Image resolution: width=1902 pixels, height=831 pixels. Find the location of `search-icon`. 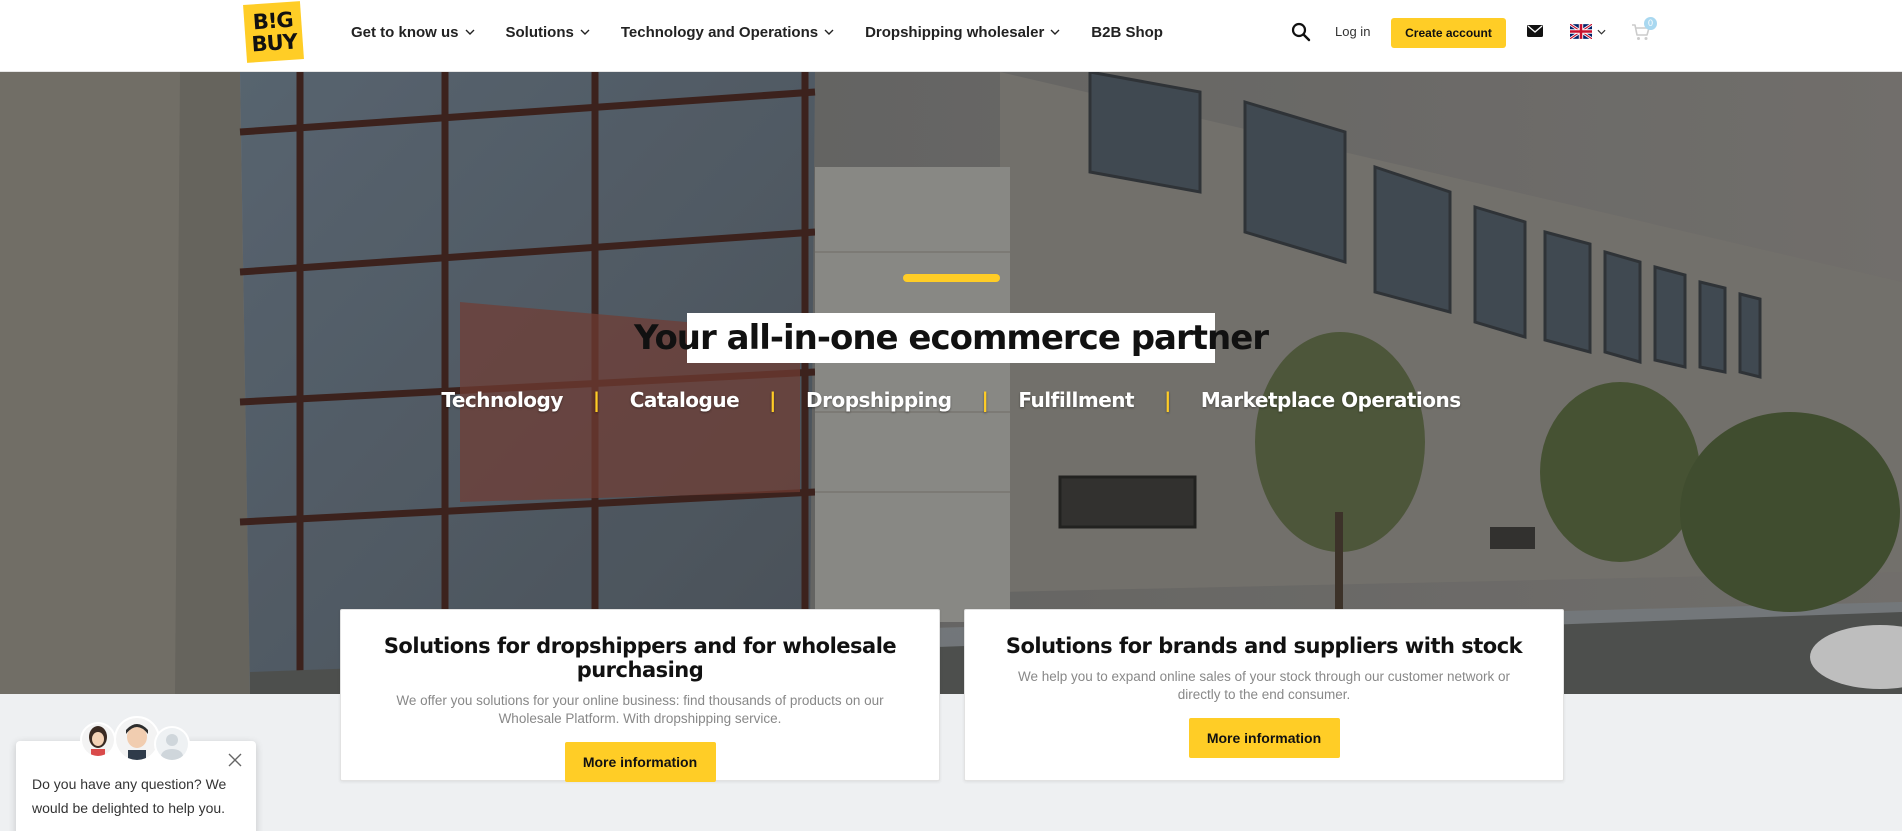

search-icon is located at coordinates (1301, 32).